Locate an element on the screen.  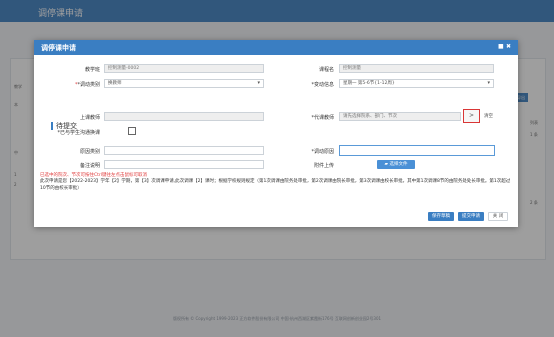
notified-checkbox is located at coordinates (132, 131).